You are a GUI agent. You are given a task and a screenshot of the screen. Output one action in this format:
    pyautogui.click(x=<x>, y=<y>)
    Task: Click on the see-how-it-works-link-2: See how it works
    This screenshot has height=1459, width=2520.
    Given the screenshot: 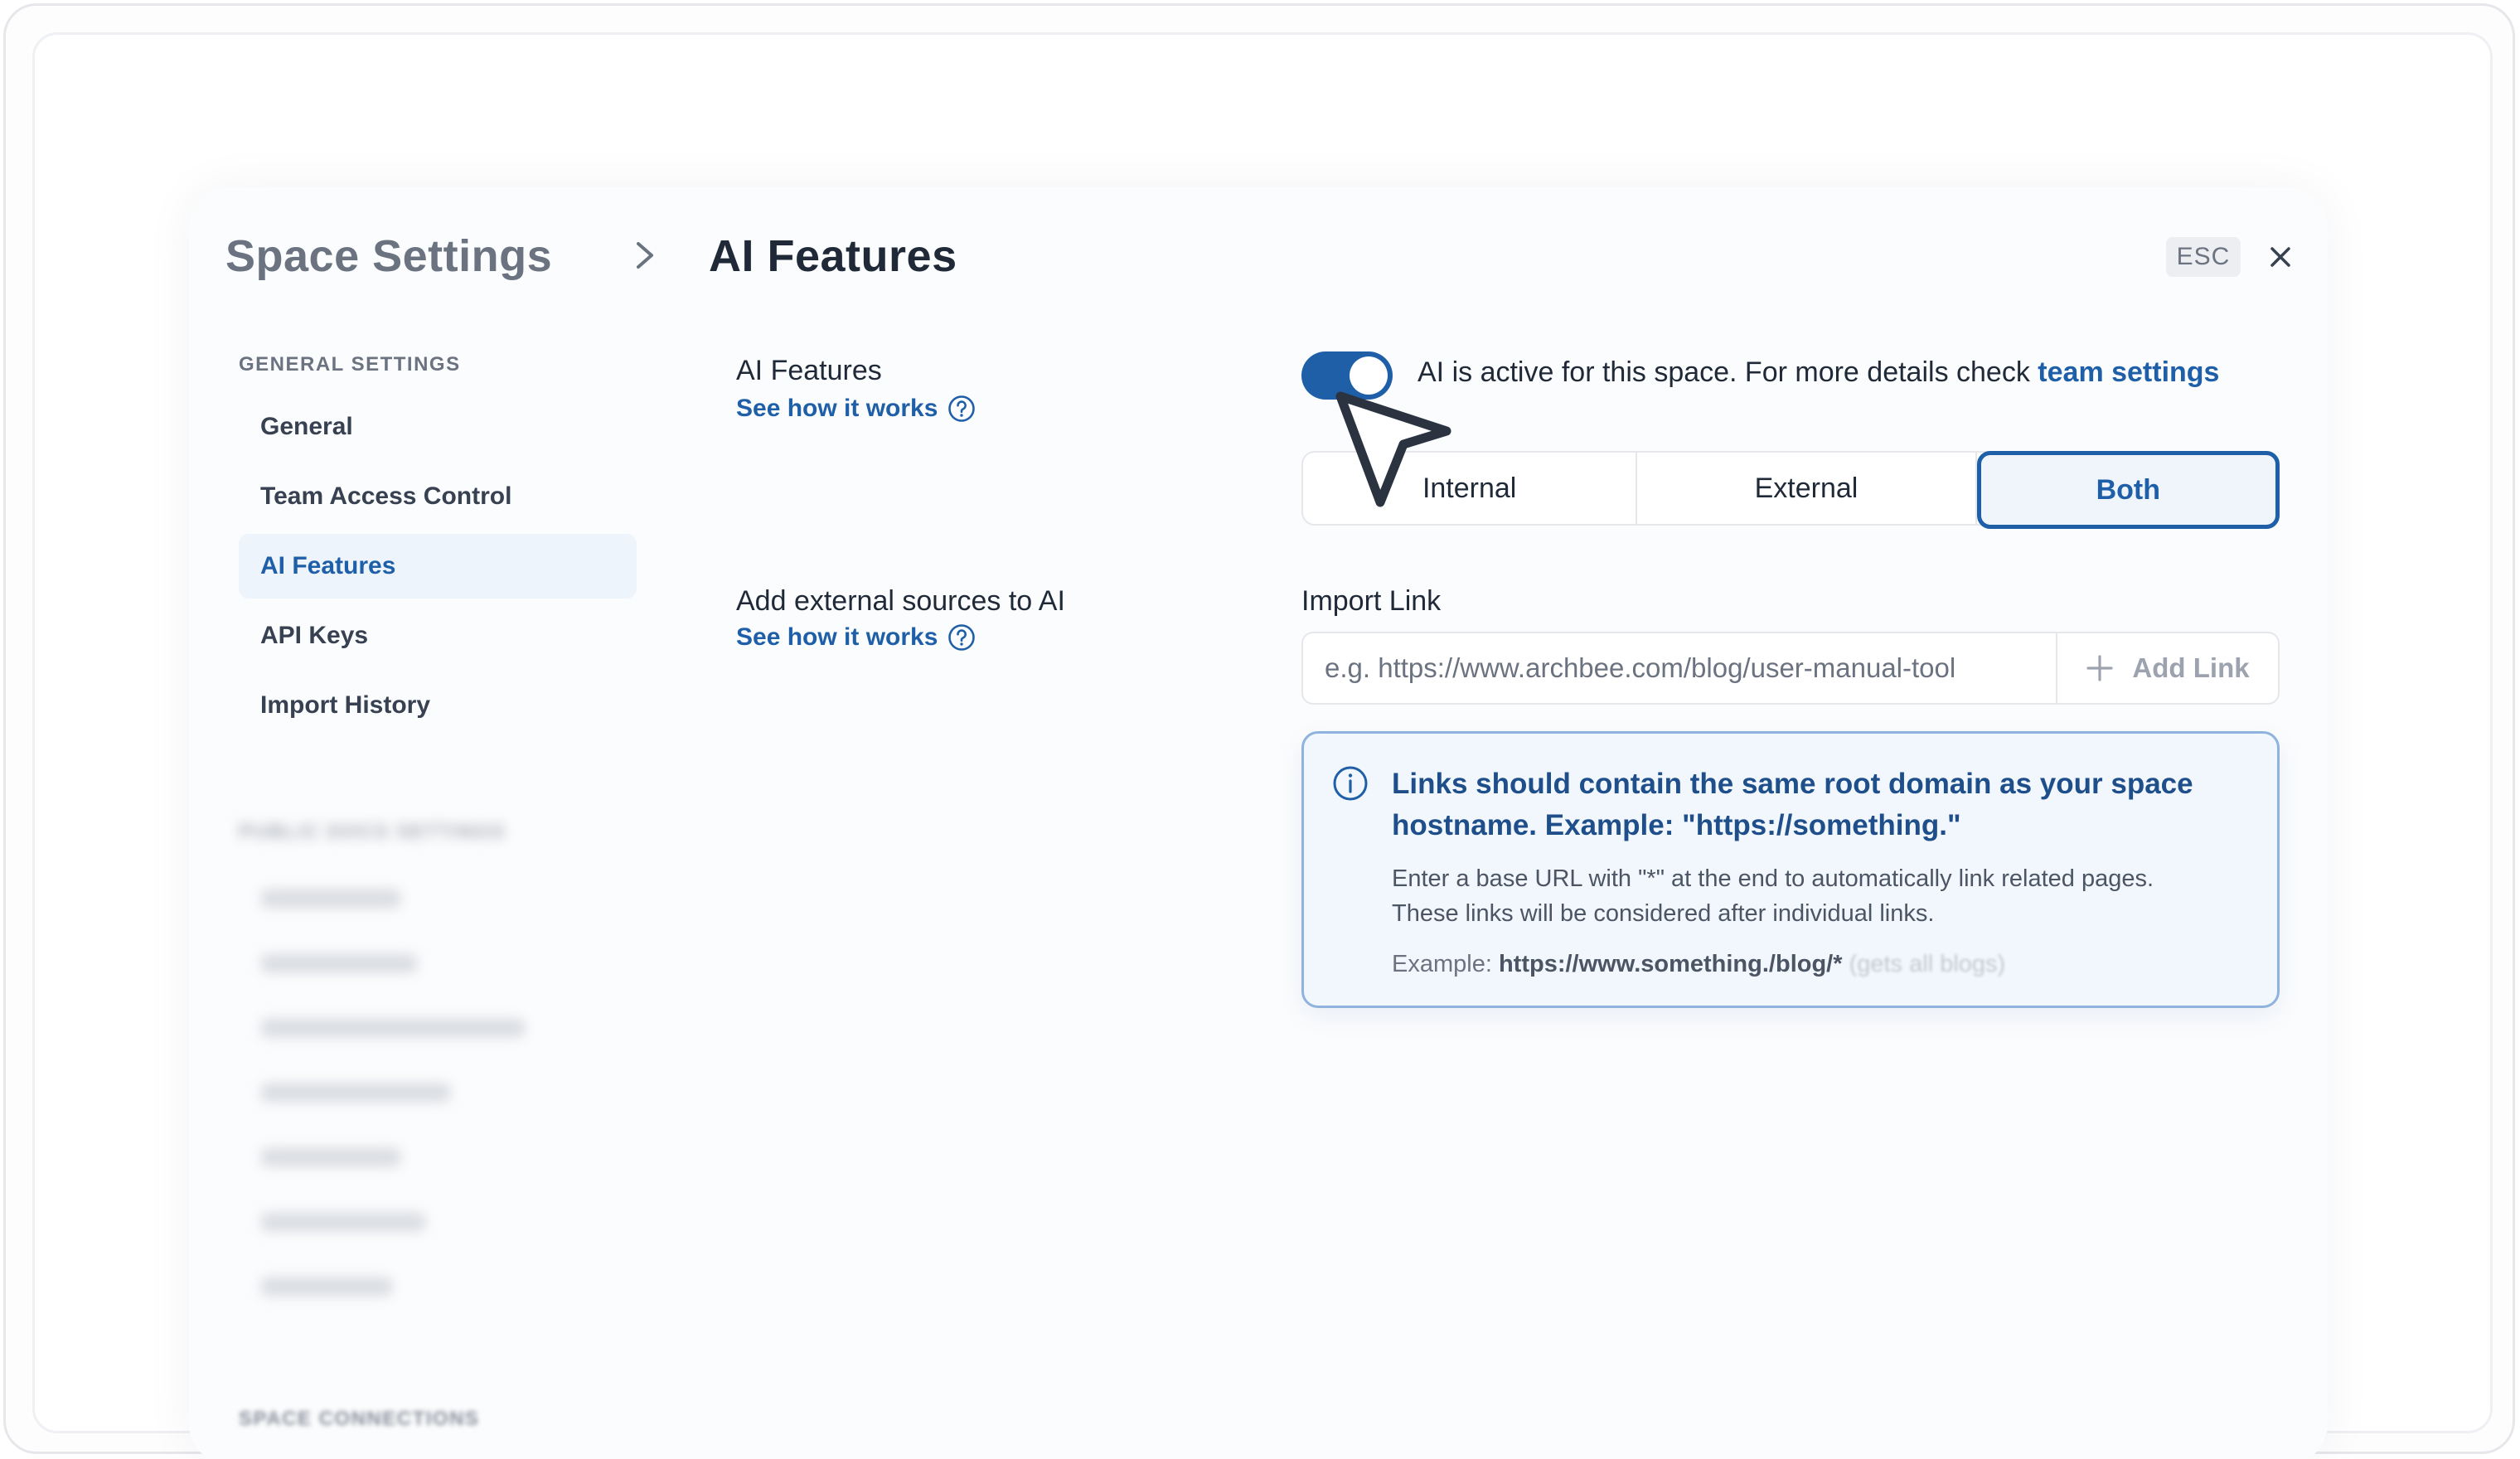 What is the action you would take?
    pyautogui.click(x=856, y=637)
    